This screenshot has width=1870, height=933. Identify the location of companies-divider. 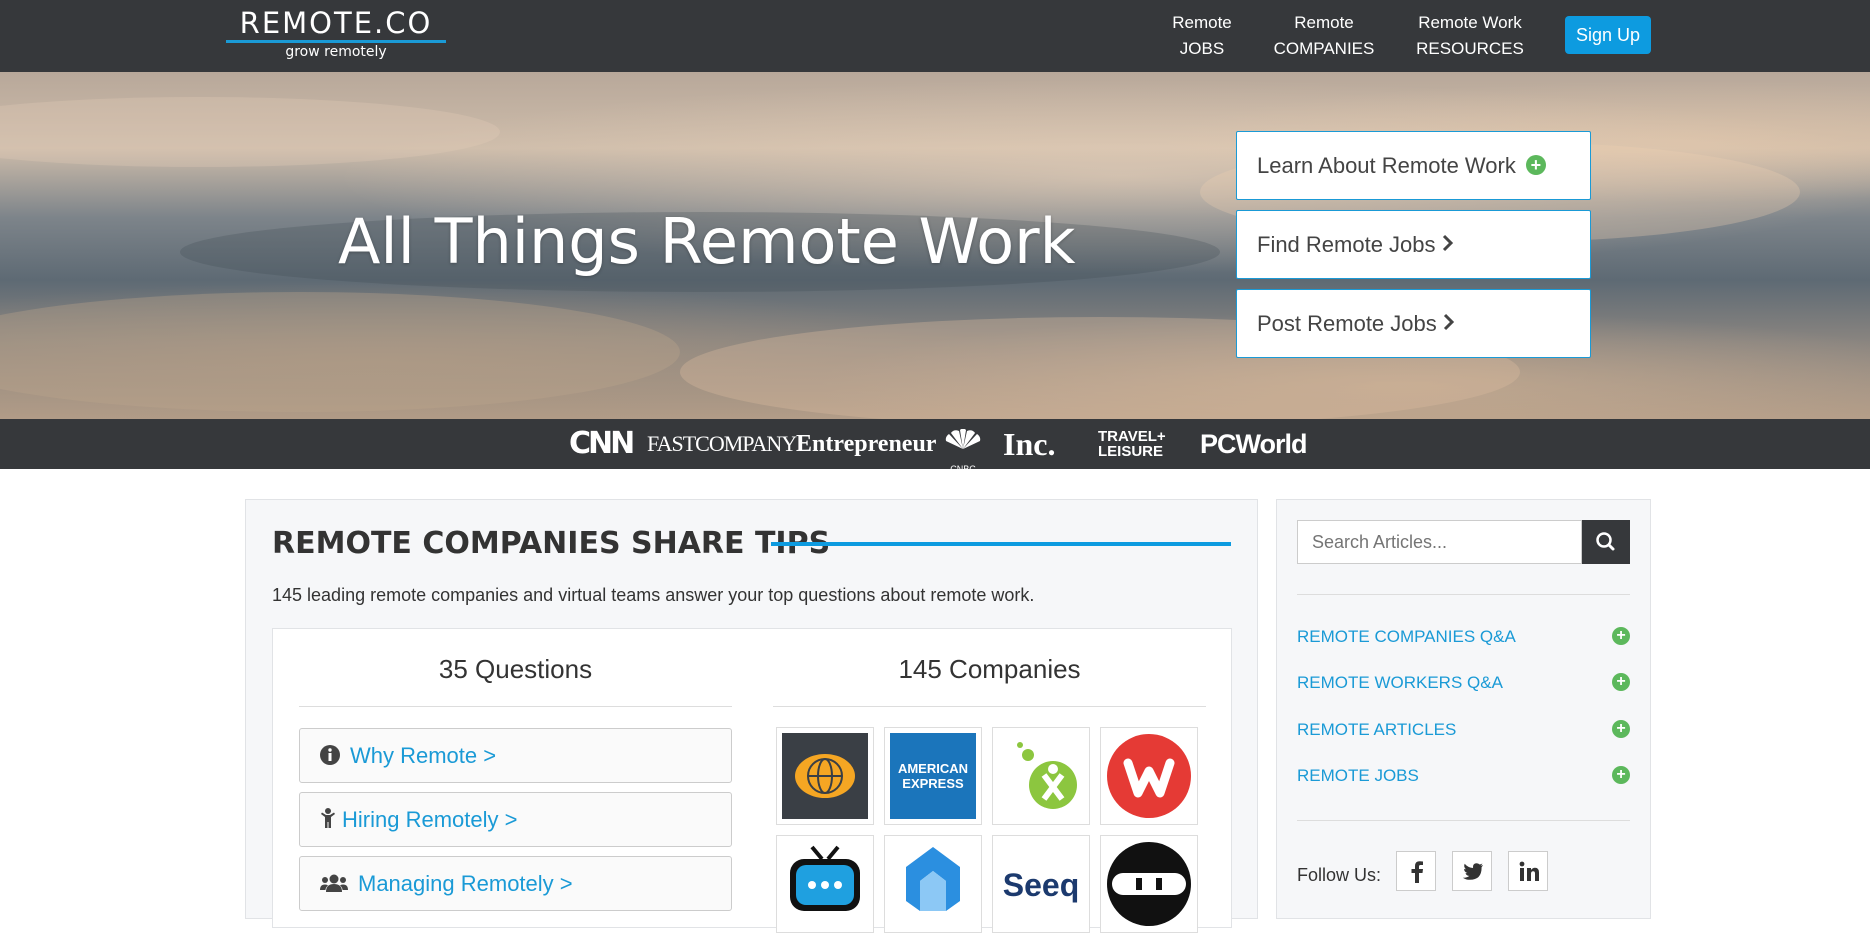
(989, 706).